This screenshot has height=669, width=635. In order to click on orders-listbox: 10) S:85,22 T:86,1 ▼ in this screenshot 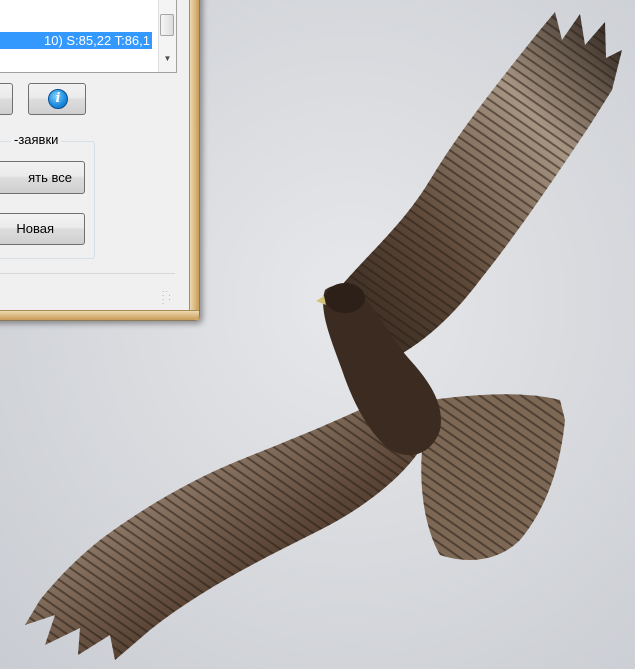, I will do `click(88, 36)`.